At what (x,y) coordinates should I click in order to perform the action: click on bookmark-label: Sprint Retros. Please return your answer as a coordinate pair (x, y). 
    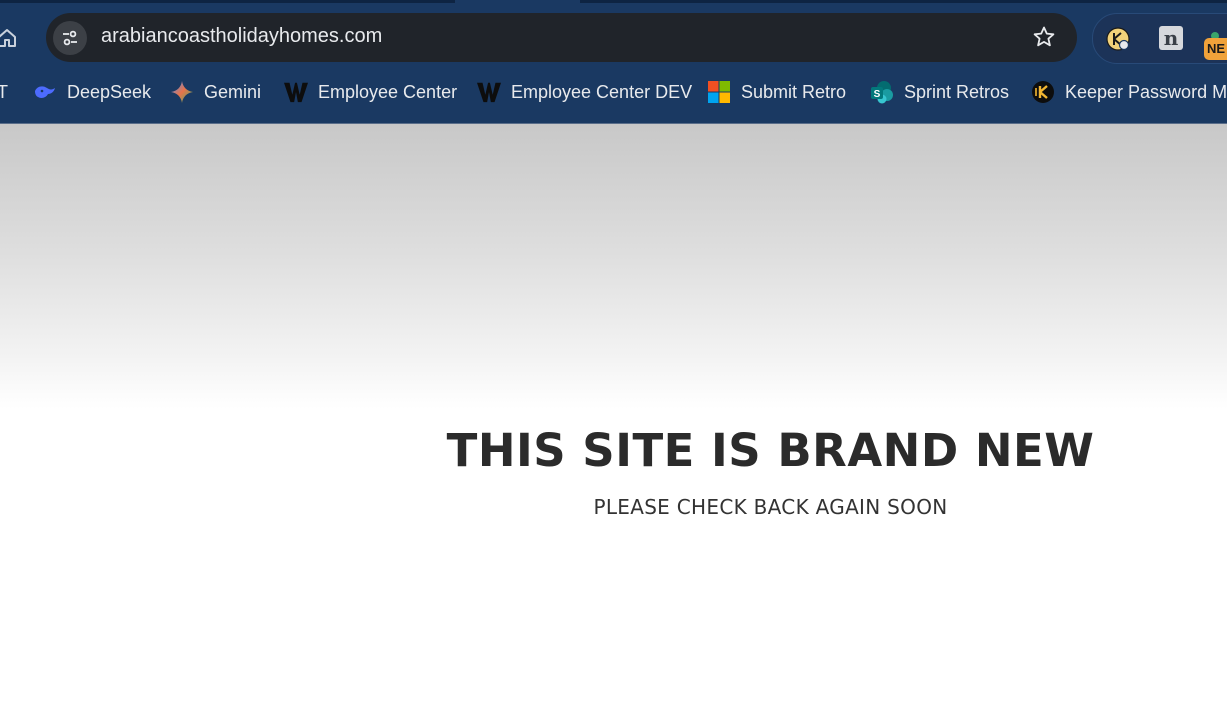
    Looking at the image, I should click on (957, 91).